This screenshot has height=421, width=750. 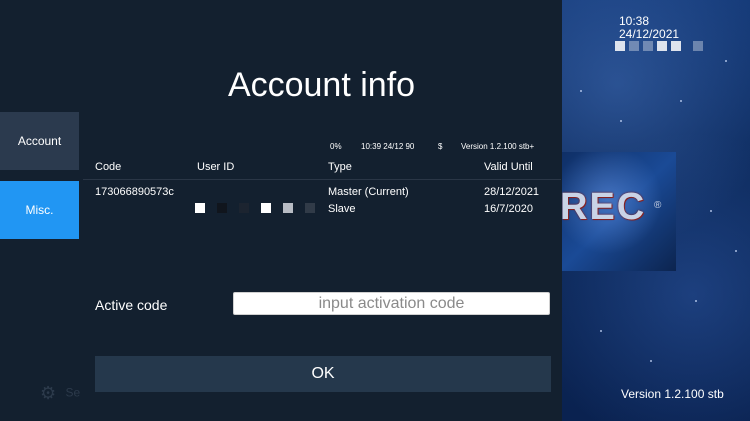 What do you see at coordinates (134, 192) in the screenshot?
I see `row1-code: 173066890573c` at bounding box center [134, 192].